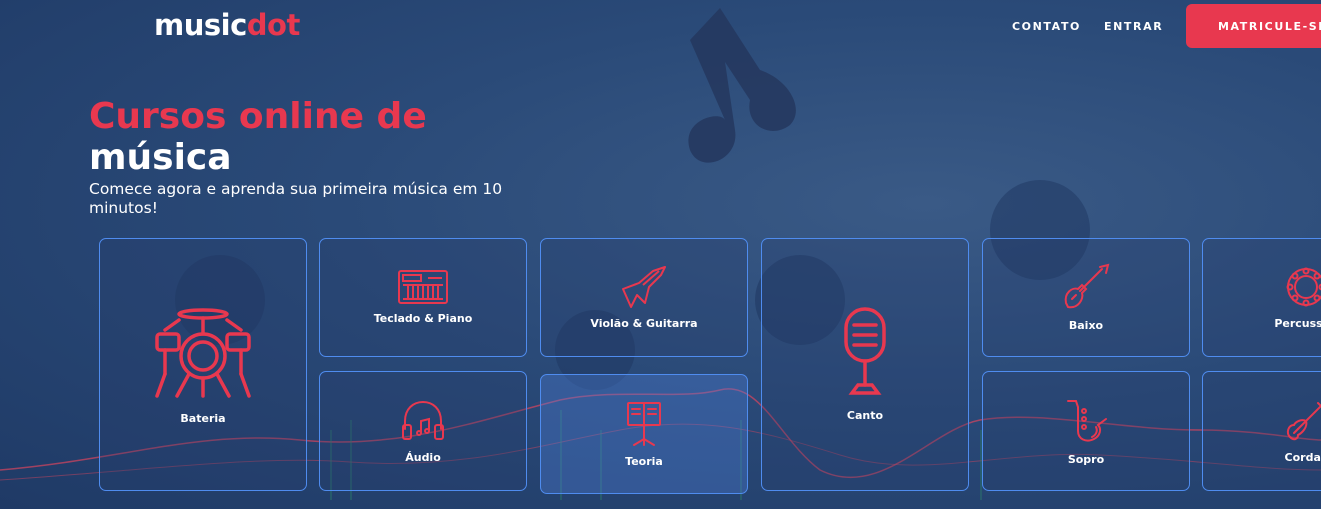  Describe the element at coordinates (200, 25) in the screenshot. I see `logo-text: music` at that location.